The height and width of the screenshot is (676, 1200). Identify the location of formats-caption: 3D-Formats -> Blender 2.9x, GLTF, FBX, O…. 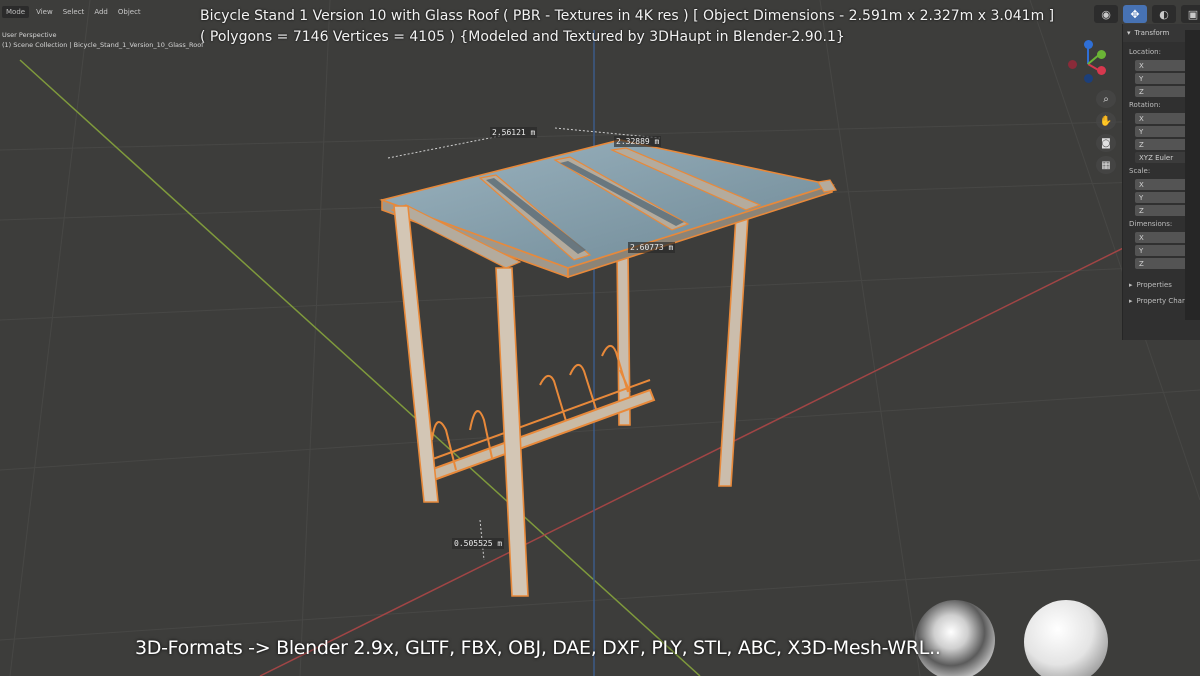
(538, 648).